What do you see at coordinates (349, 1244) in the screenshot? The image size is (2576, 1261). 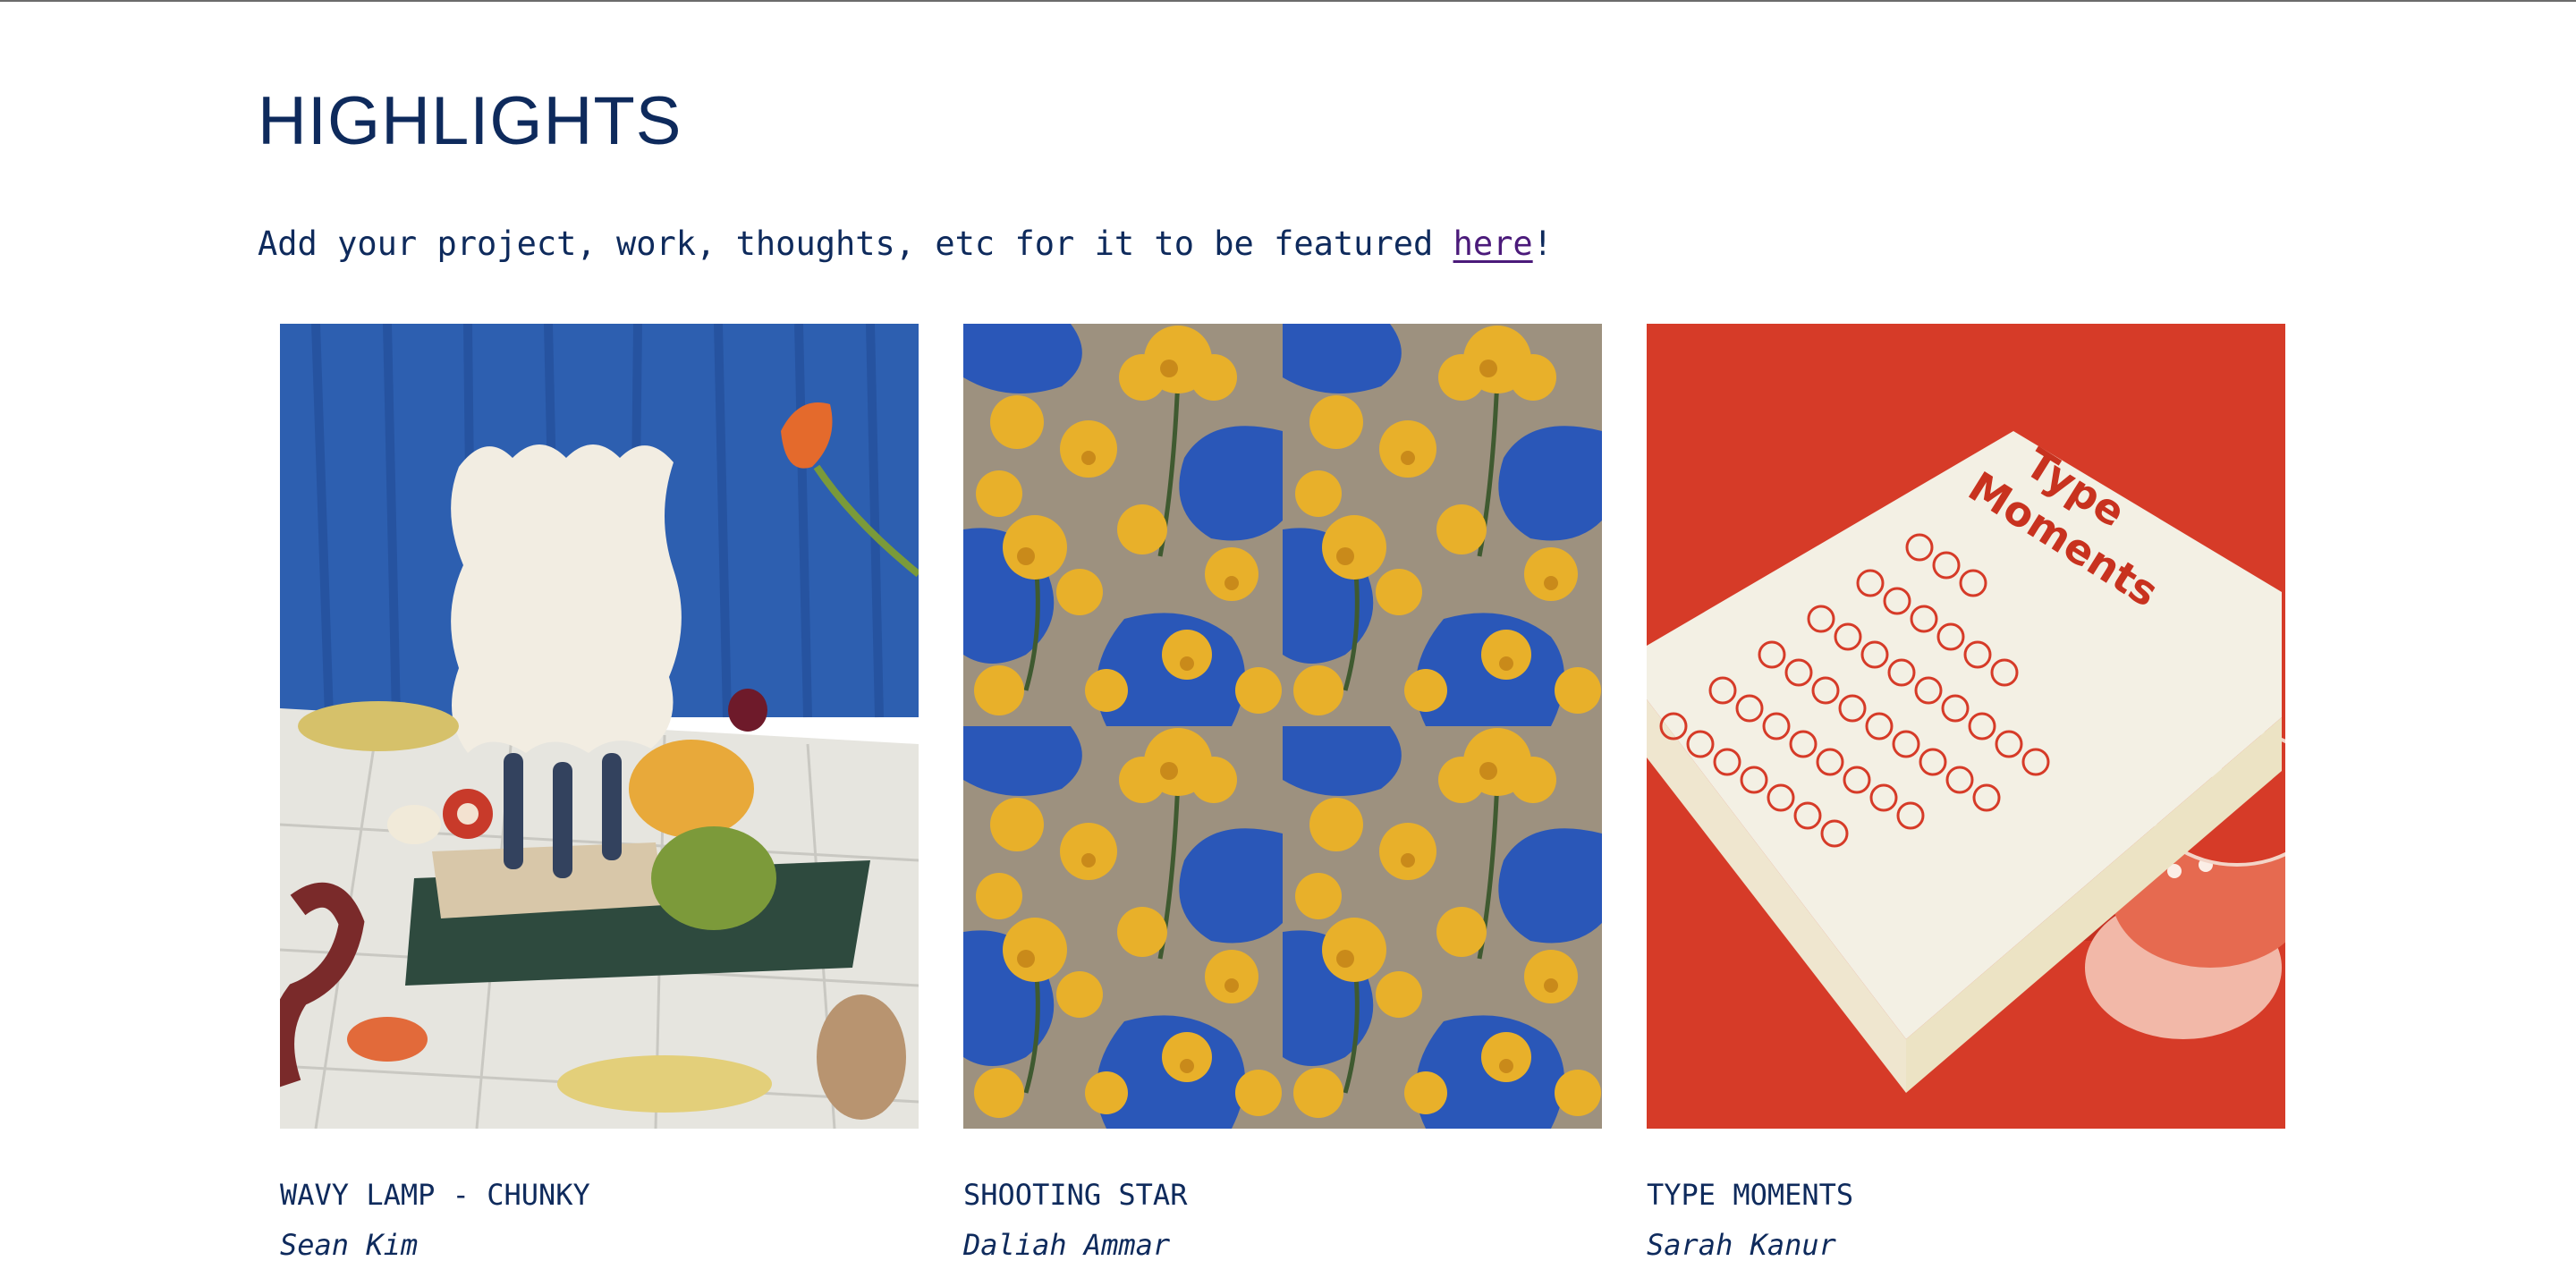 I see `card-author: Sean Kim` at bounding box center [349, 1244].